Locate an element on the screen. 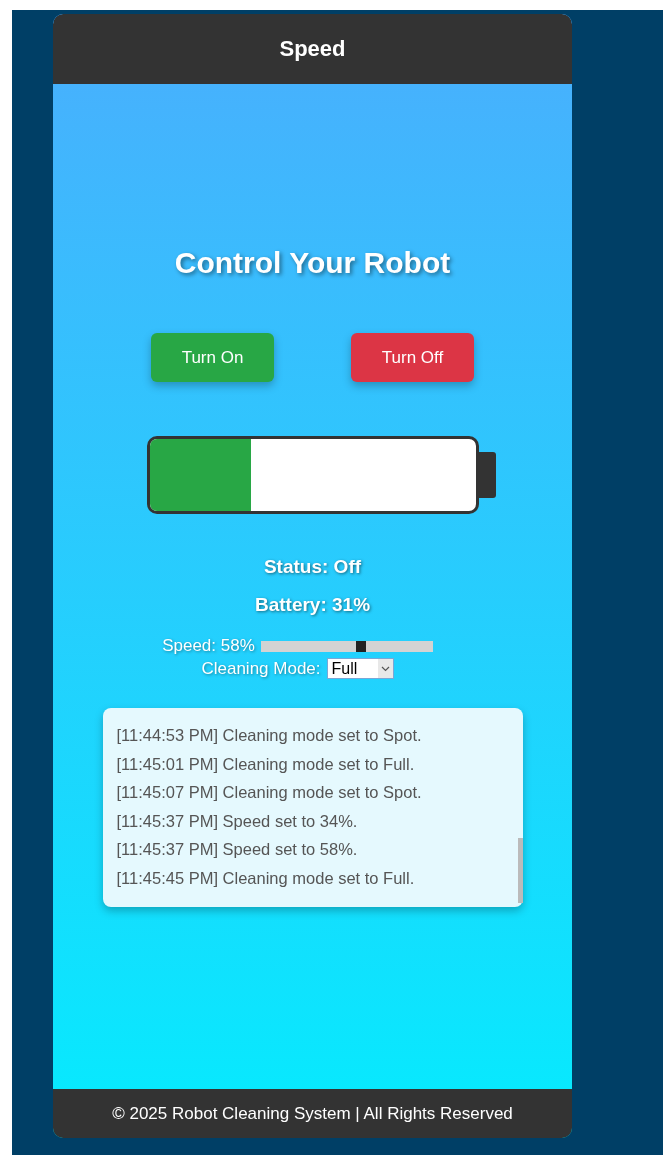 Image resolution: width=663 pixels, height=1155 pixels. heading: Control Your Robot is located at coordinates (312, 263).